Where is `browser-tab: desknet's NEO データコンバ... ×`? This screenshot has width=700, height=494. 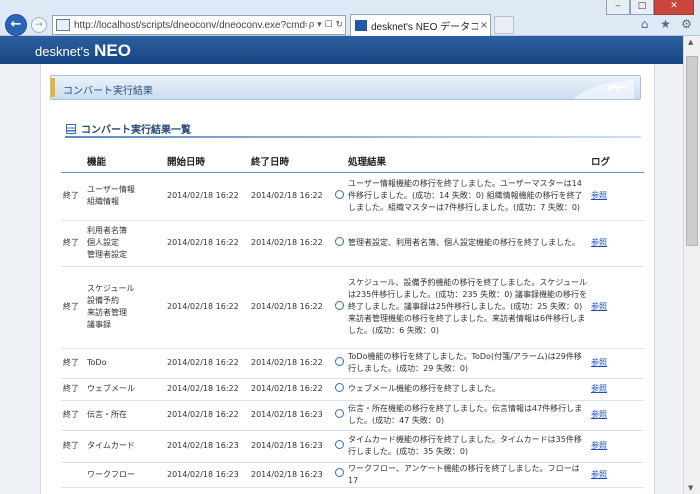 browser-tab: desknet's NEO データコンバ... × is located at coordinates (420, 25).